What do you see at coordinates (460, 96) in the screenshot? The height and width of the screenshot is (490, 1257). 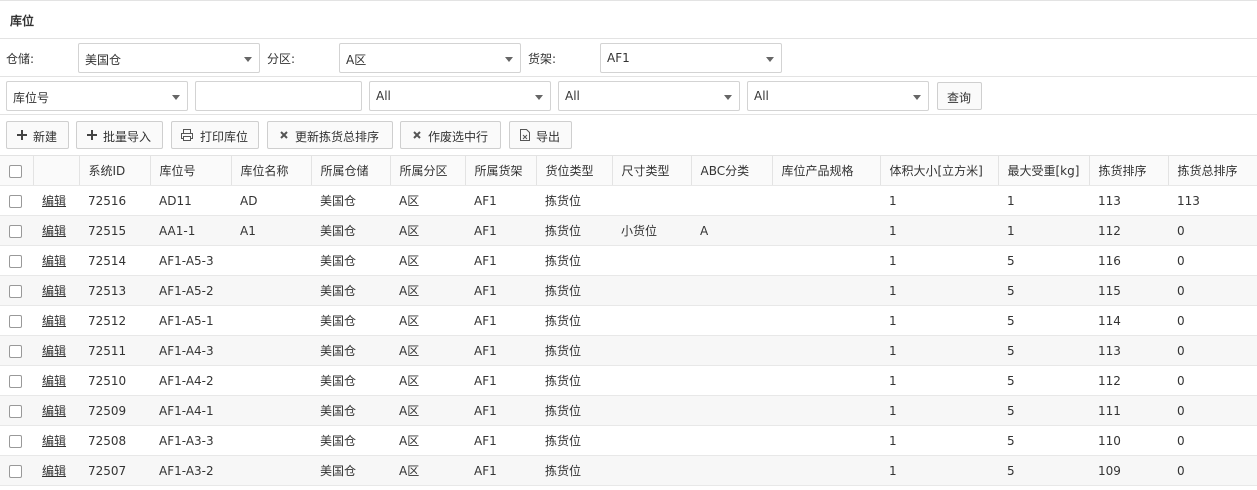 I see `filter-select-1: All` at bounding box center [460, 96].